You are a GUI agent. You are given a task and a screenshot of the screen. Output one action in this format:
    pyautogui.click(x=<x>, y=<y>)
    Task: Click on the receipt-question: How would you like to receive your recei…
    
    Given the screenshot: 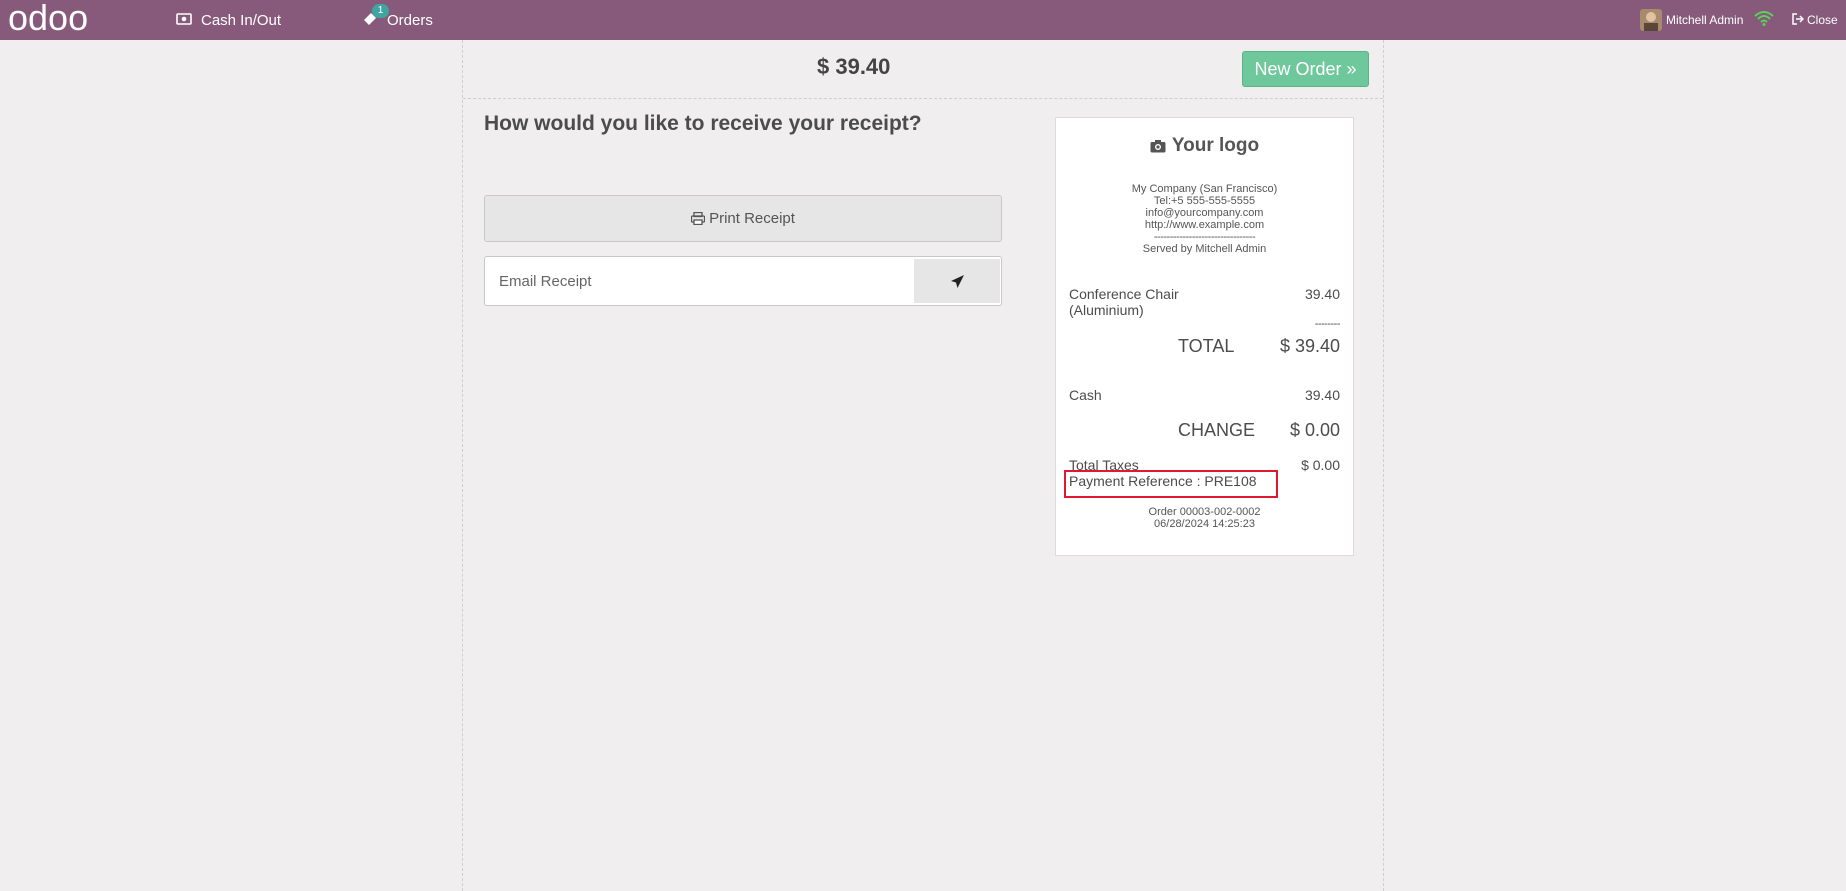 What is the action you would take?
    pyautogui.click(x=703, y=123)
    